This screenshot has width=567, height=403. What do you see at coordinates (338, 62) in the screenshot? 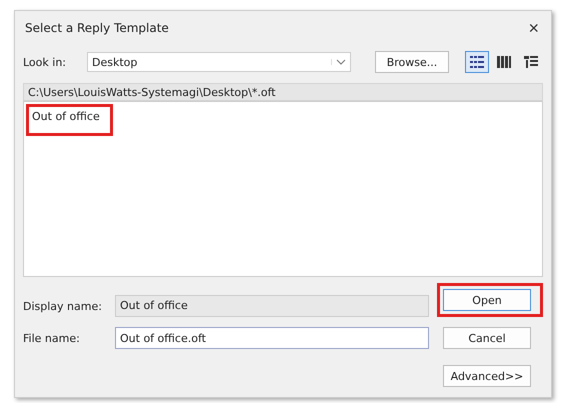
I see `caret-icon` at bounding box center [338, 62].